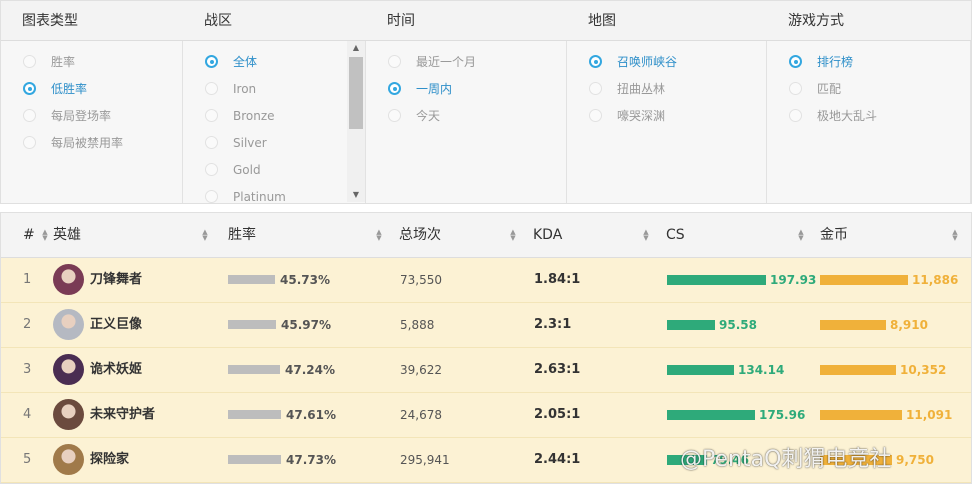 The image size is (973, 484). I want to click on filter-option-label: 低胜率, so click(69, 89).